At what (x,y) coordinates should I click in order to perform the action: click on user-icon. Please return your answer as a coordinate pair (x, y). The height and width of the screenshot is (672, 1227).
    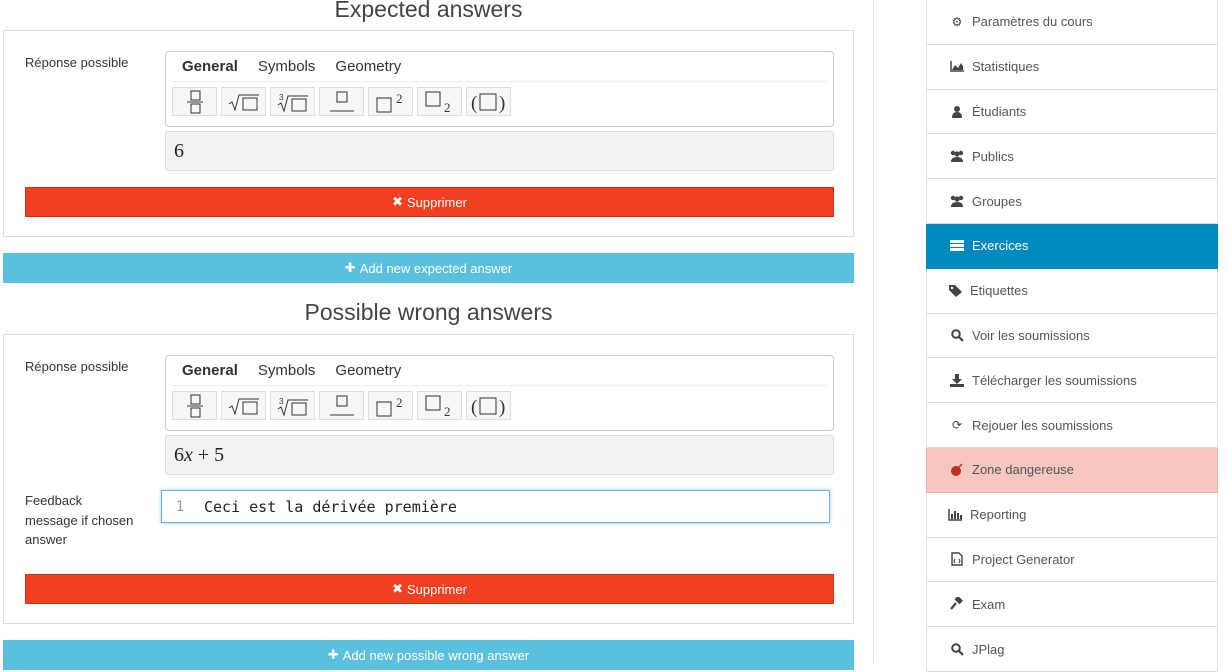
    Looking at the image, I should click on (957, 111).